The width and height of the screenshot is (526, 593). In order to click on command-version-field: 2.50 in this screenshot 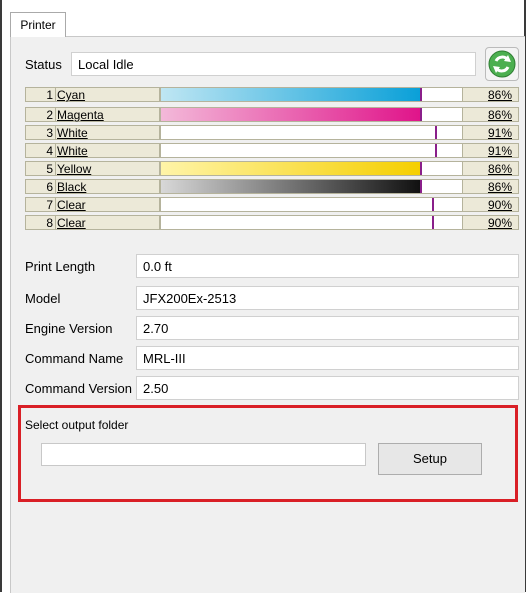, I will do `click(327, 388)`.